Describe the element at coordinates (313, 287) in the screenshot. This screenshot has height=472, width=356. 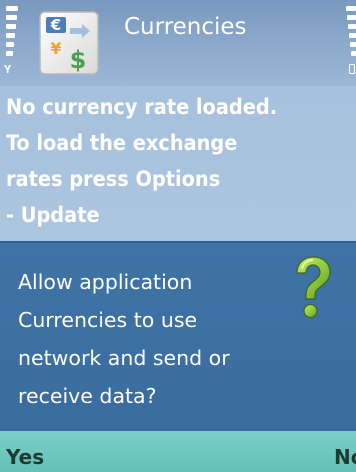
I see `question-mark-icon` at that location.